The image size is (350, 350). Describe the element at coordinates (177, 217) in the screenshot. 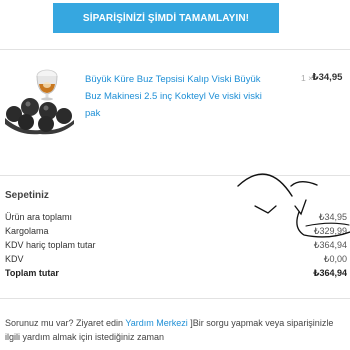

I see `summary-row-subtotal: Ürün ara toplamı ₺34,95` at that location.